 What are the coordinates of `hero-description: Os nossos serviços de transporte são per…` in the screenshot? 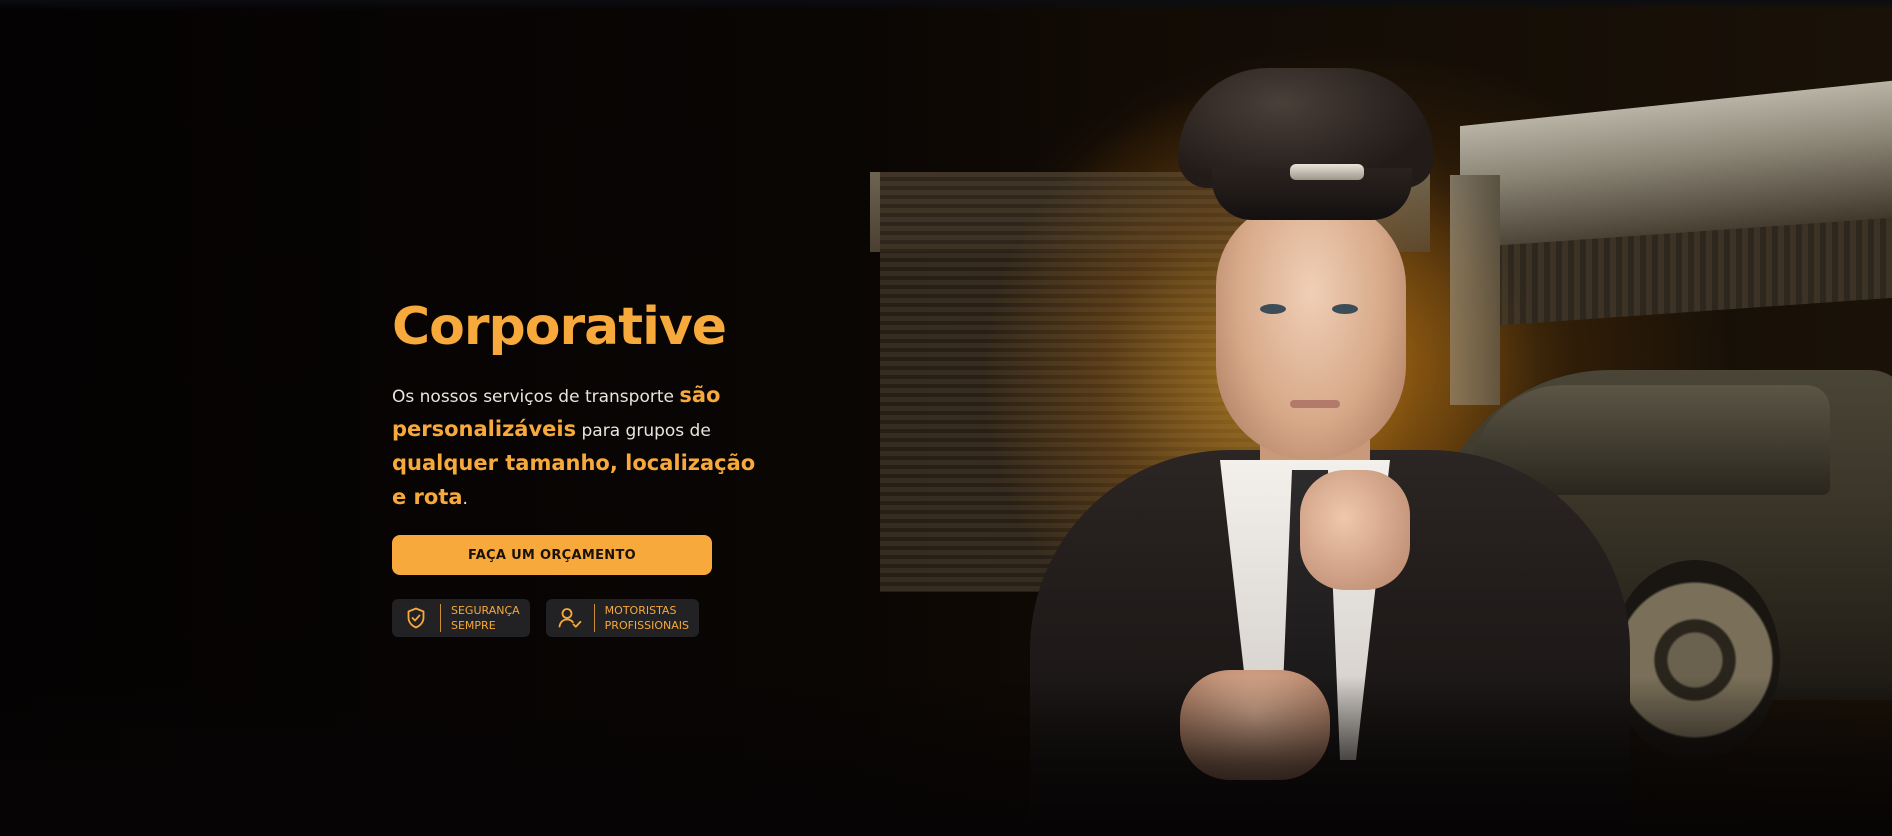 It's located at (582, 447).